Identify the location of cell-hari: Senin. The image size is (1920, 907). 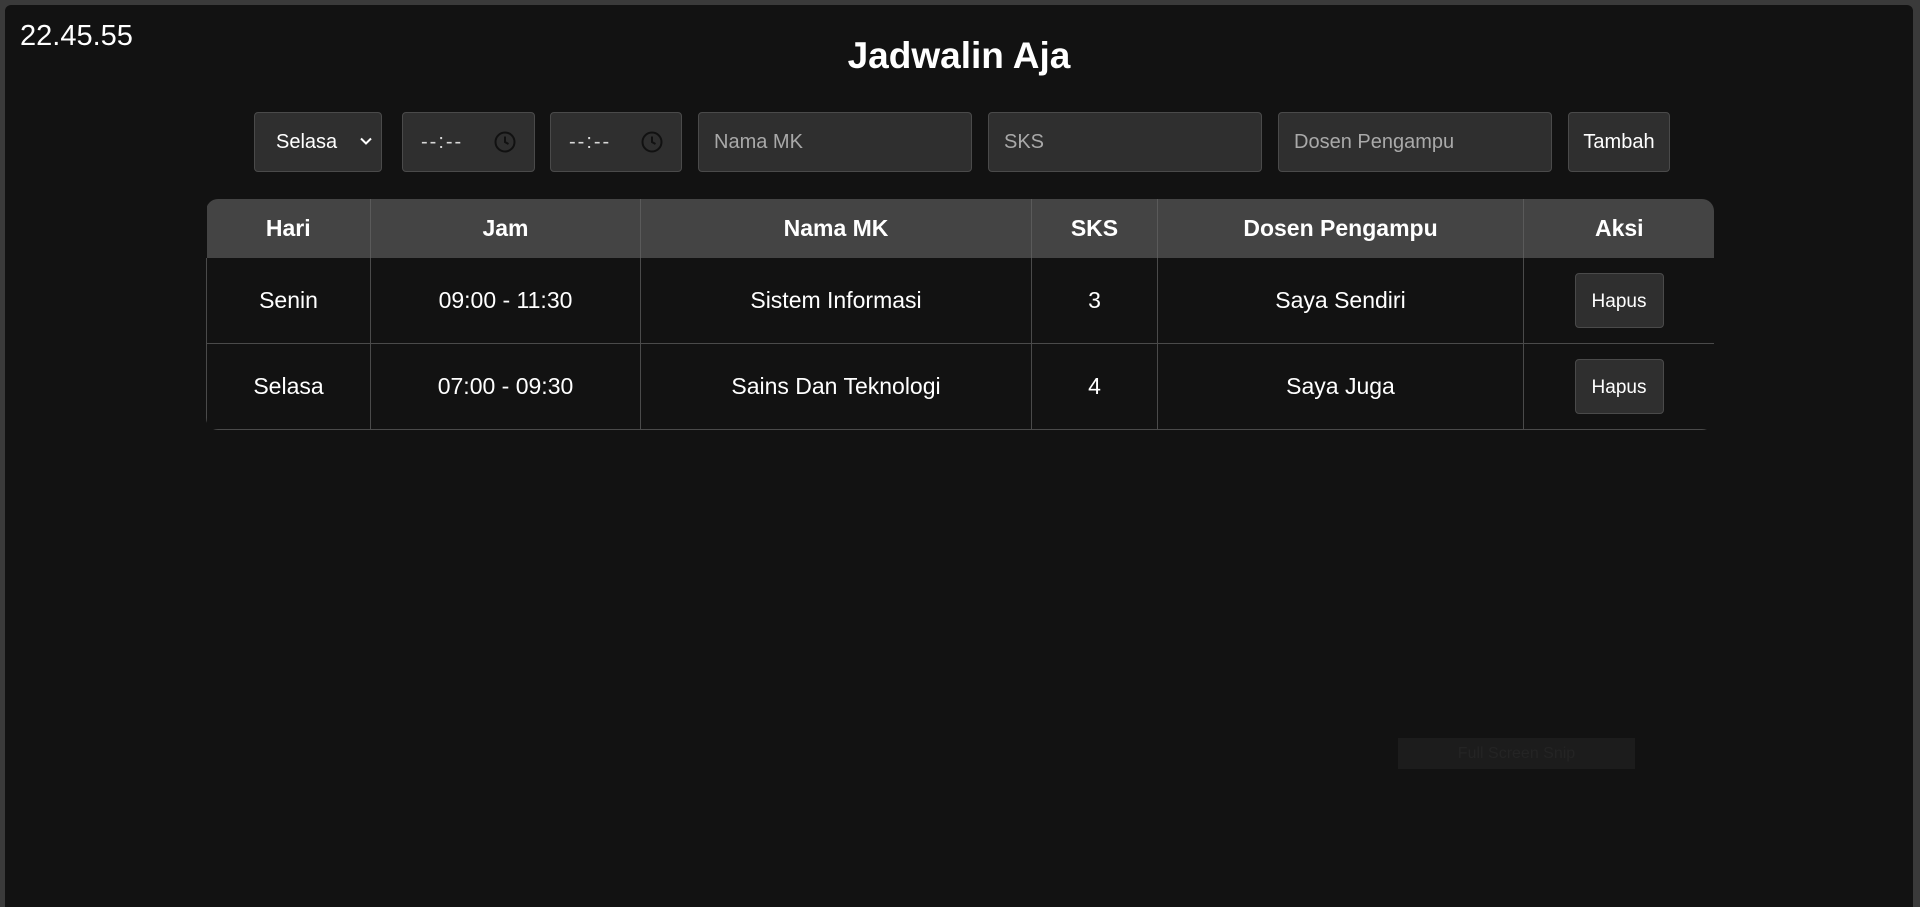
(288, 301).